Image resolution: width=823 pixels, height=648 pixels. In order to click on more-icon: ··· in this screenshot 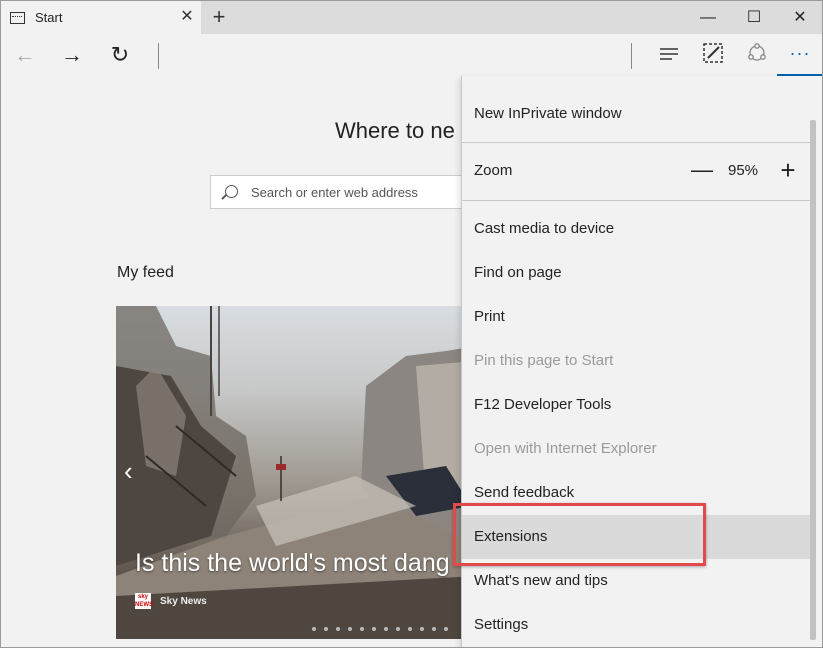, I will do `click(800, 53)`.